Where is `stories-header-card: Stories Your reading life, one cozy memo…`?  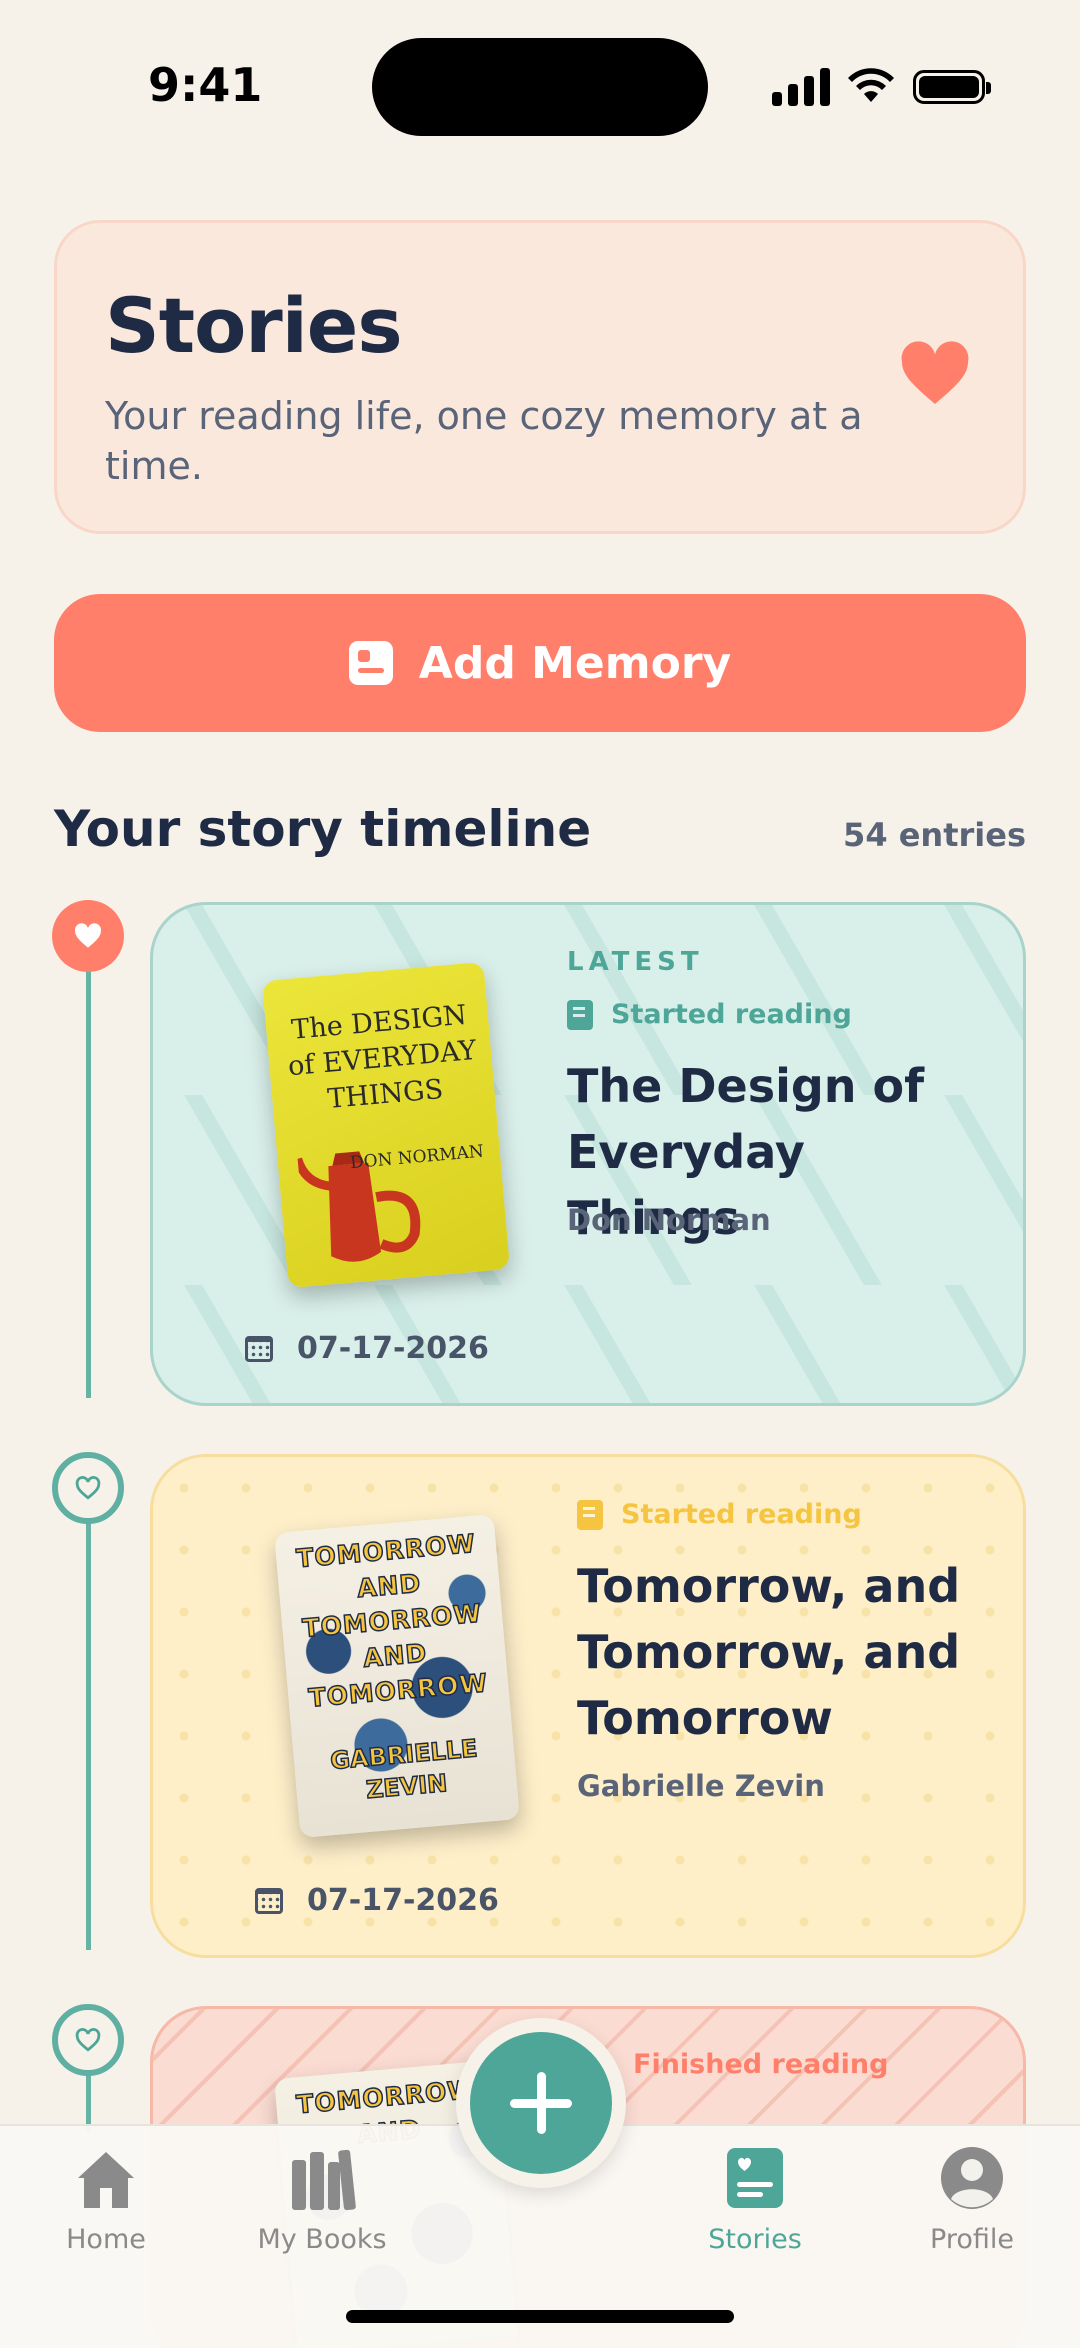 stories-header-card: Stories Your reading life, one cozy memo… is located at coordinates (540, 377).